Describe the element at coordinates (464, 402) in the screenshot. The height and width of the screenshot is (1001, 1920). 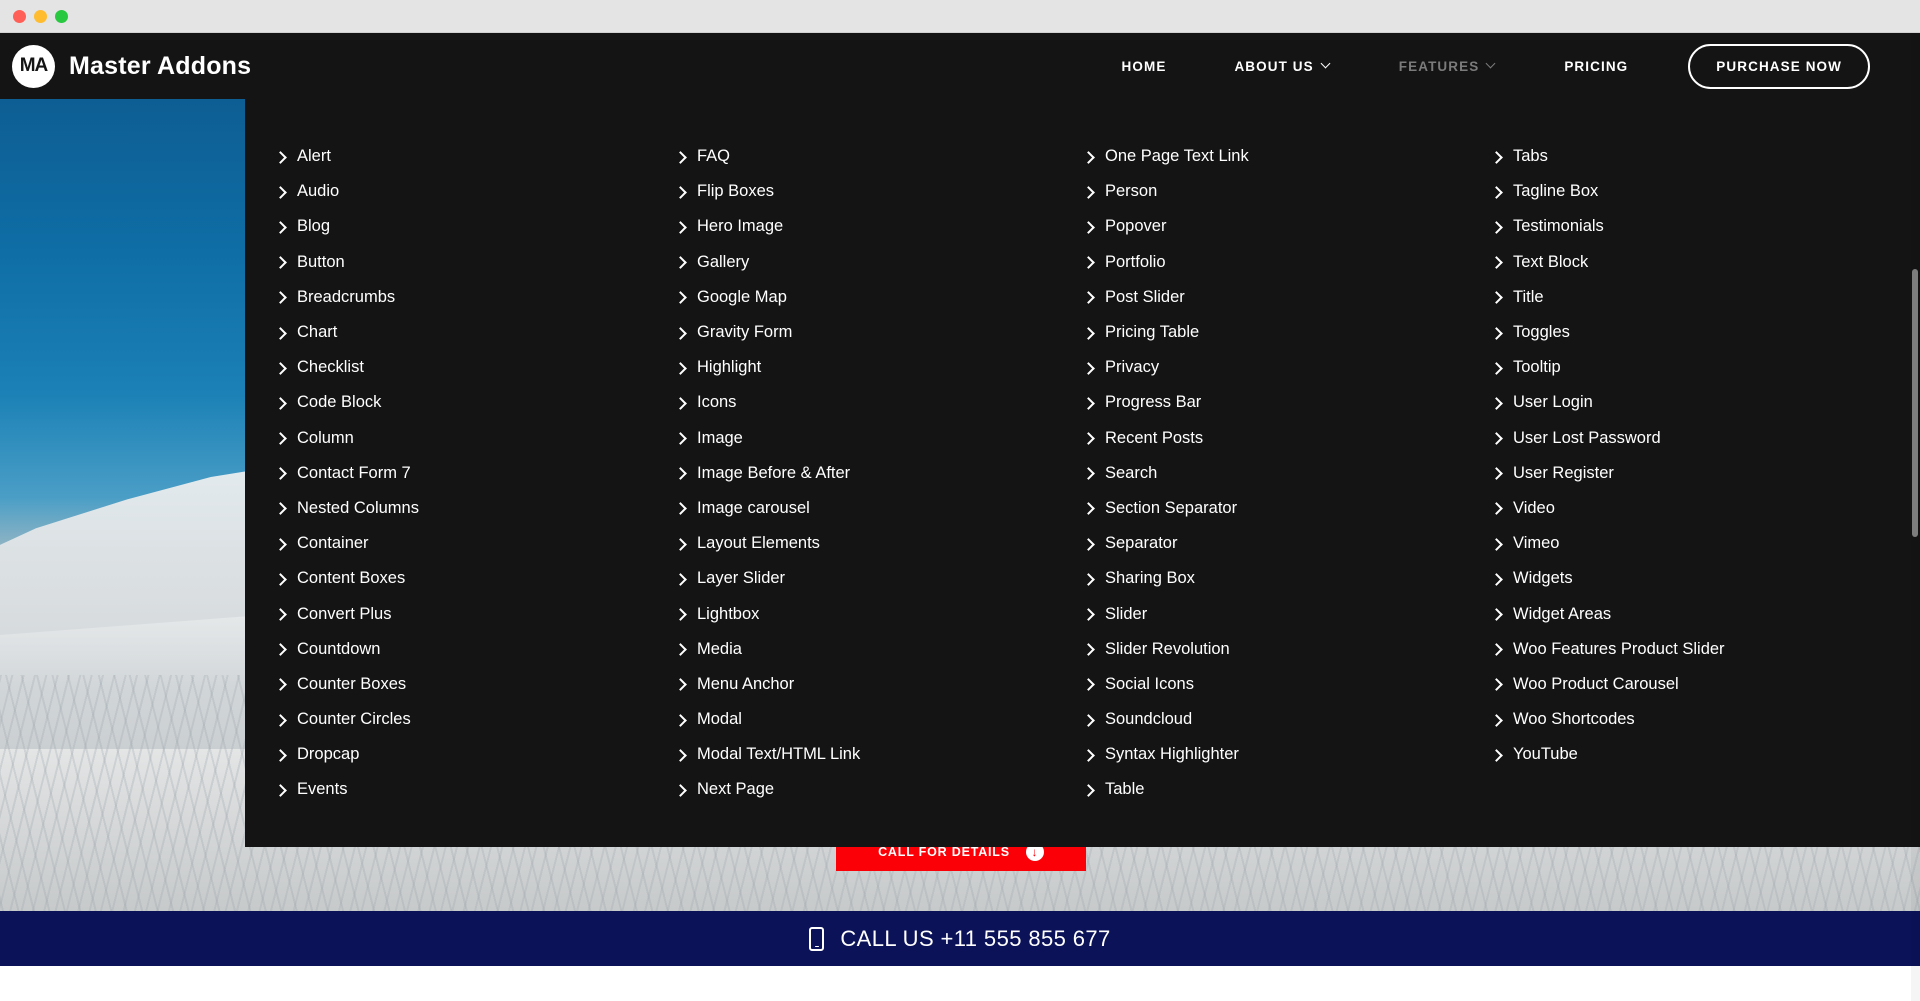
I see `mega-menu-item: Code Block` at that location.